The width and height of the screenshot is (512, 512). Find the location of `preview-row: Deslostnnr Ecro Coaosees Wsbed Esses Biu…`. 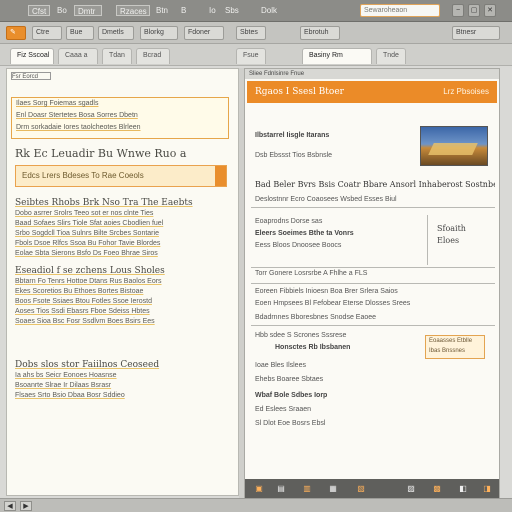

preview-row: Deslostnnr Ecro Coaosees Wsbed Esses Biu… is located at coordinates (326, 199).